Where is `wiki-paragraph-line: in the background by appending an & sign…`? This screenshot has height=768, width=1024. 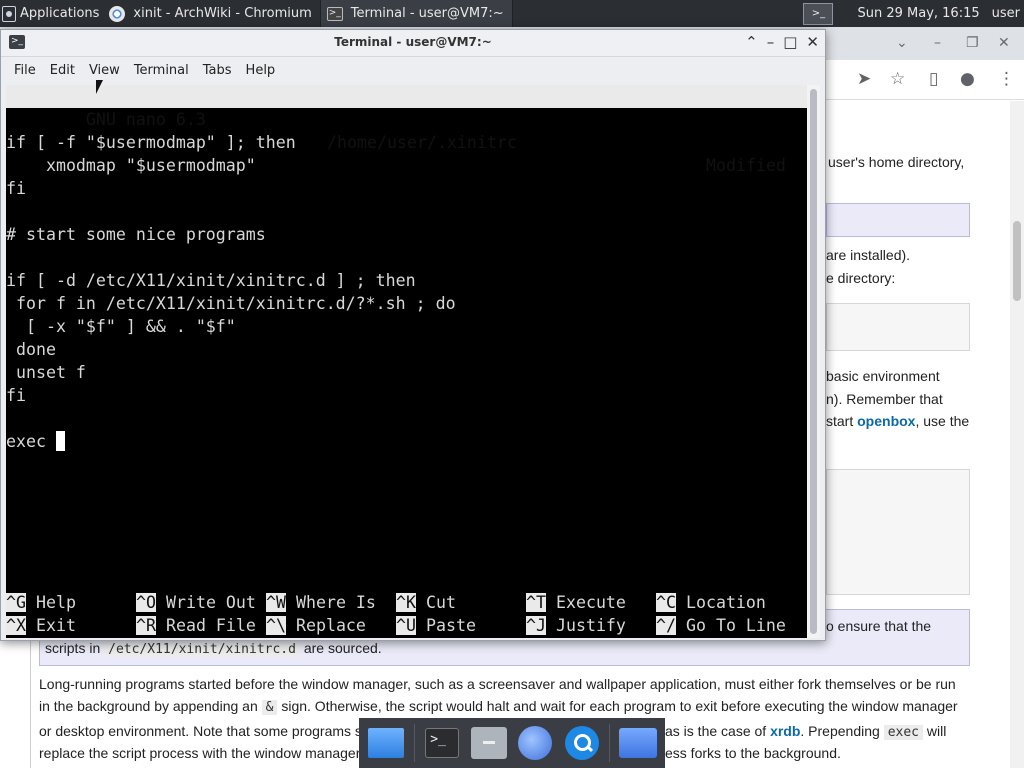
wiki-paragraph-line: in the background by appending an & sign… is located at coordinates (498, 707).